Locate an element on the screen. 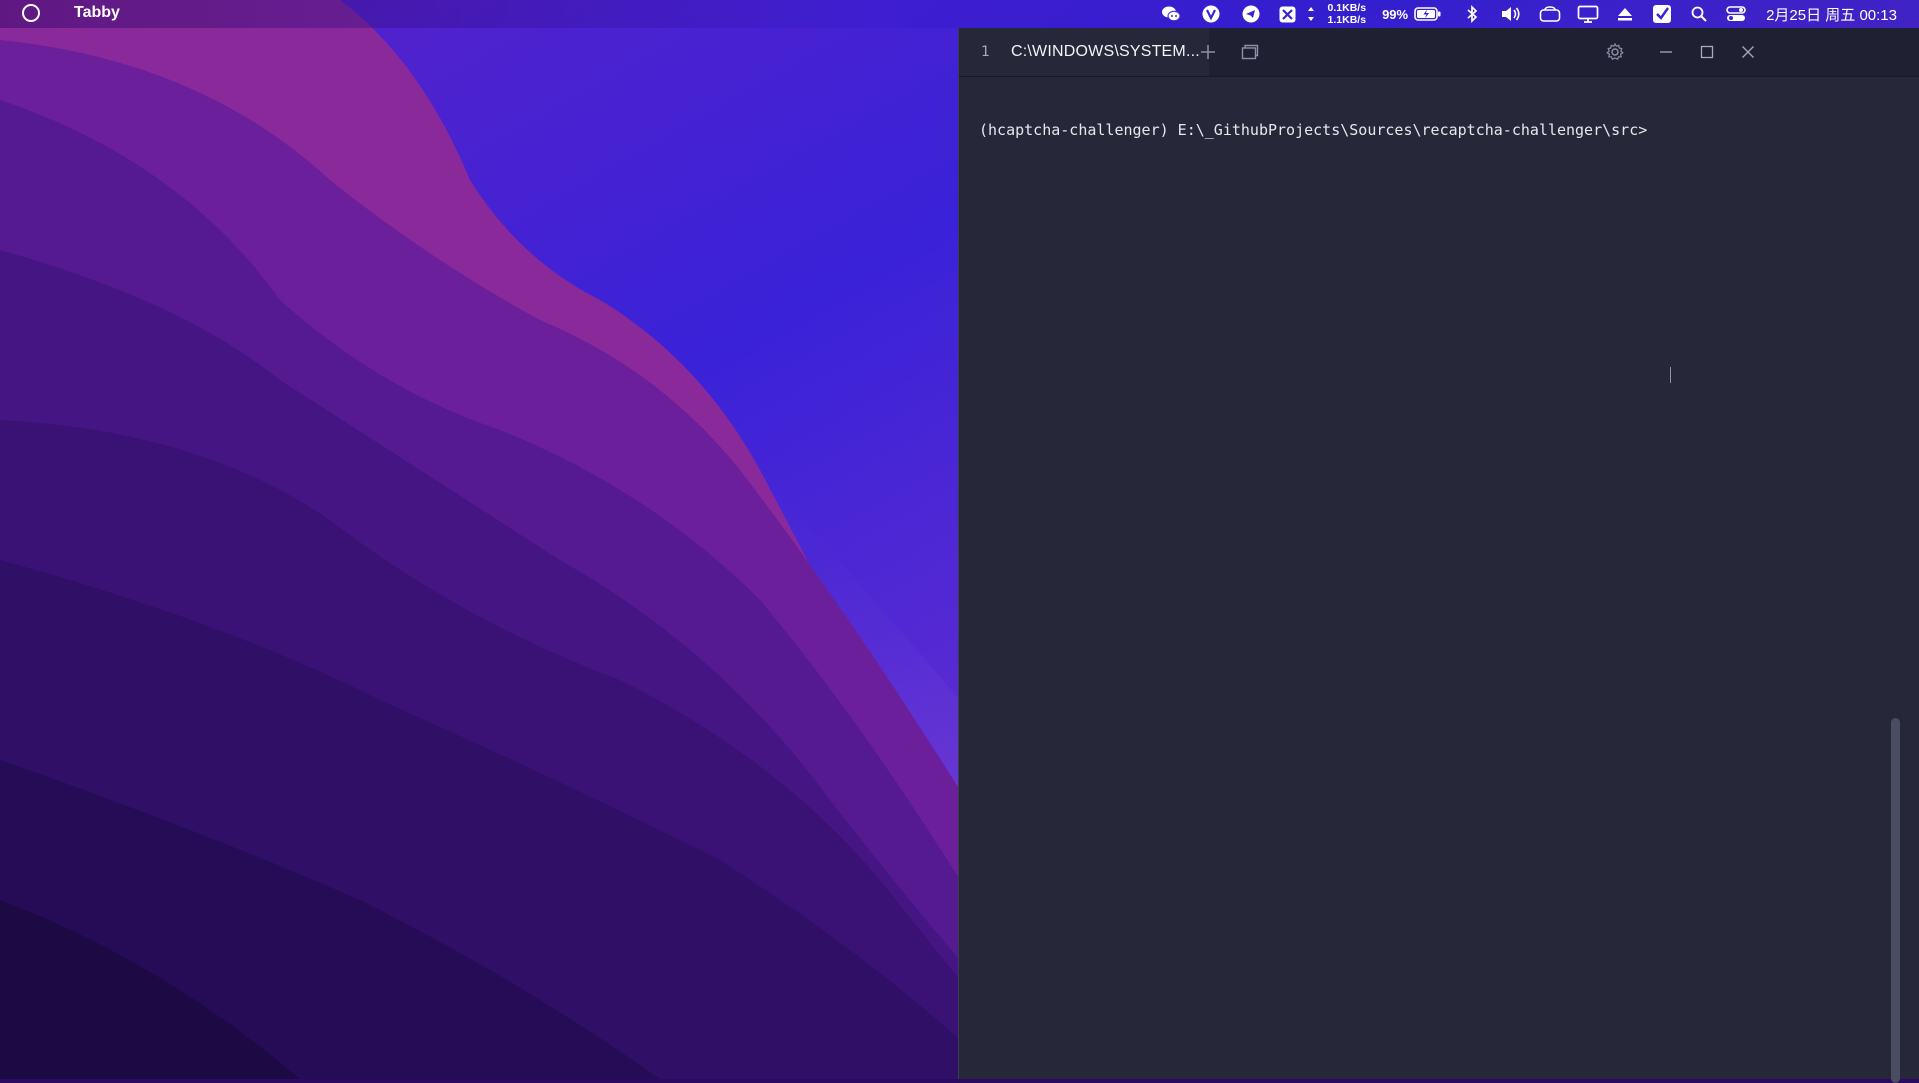  network-arrows-icon is located at coordinates (1311, 14).